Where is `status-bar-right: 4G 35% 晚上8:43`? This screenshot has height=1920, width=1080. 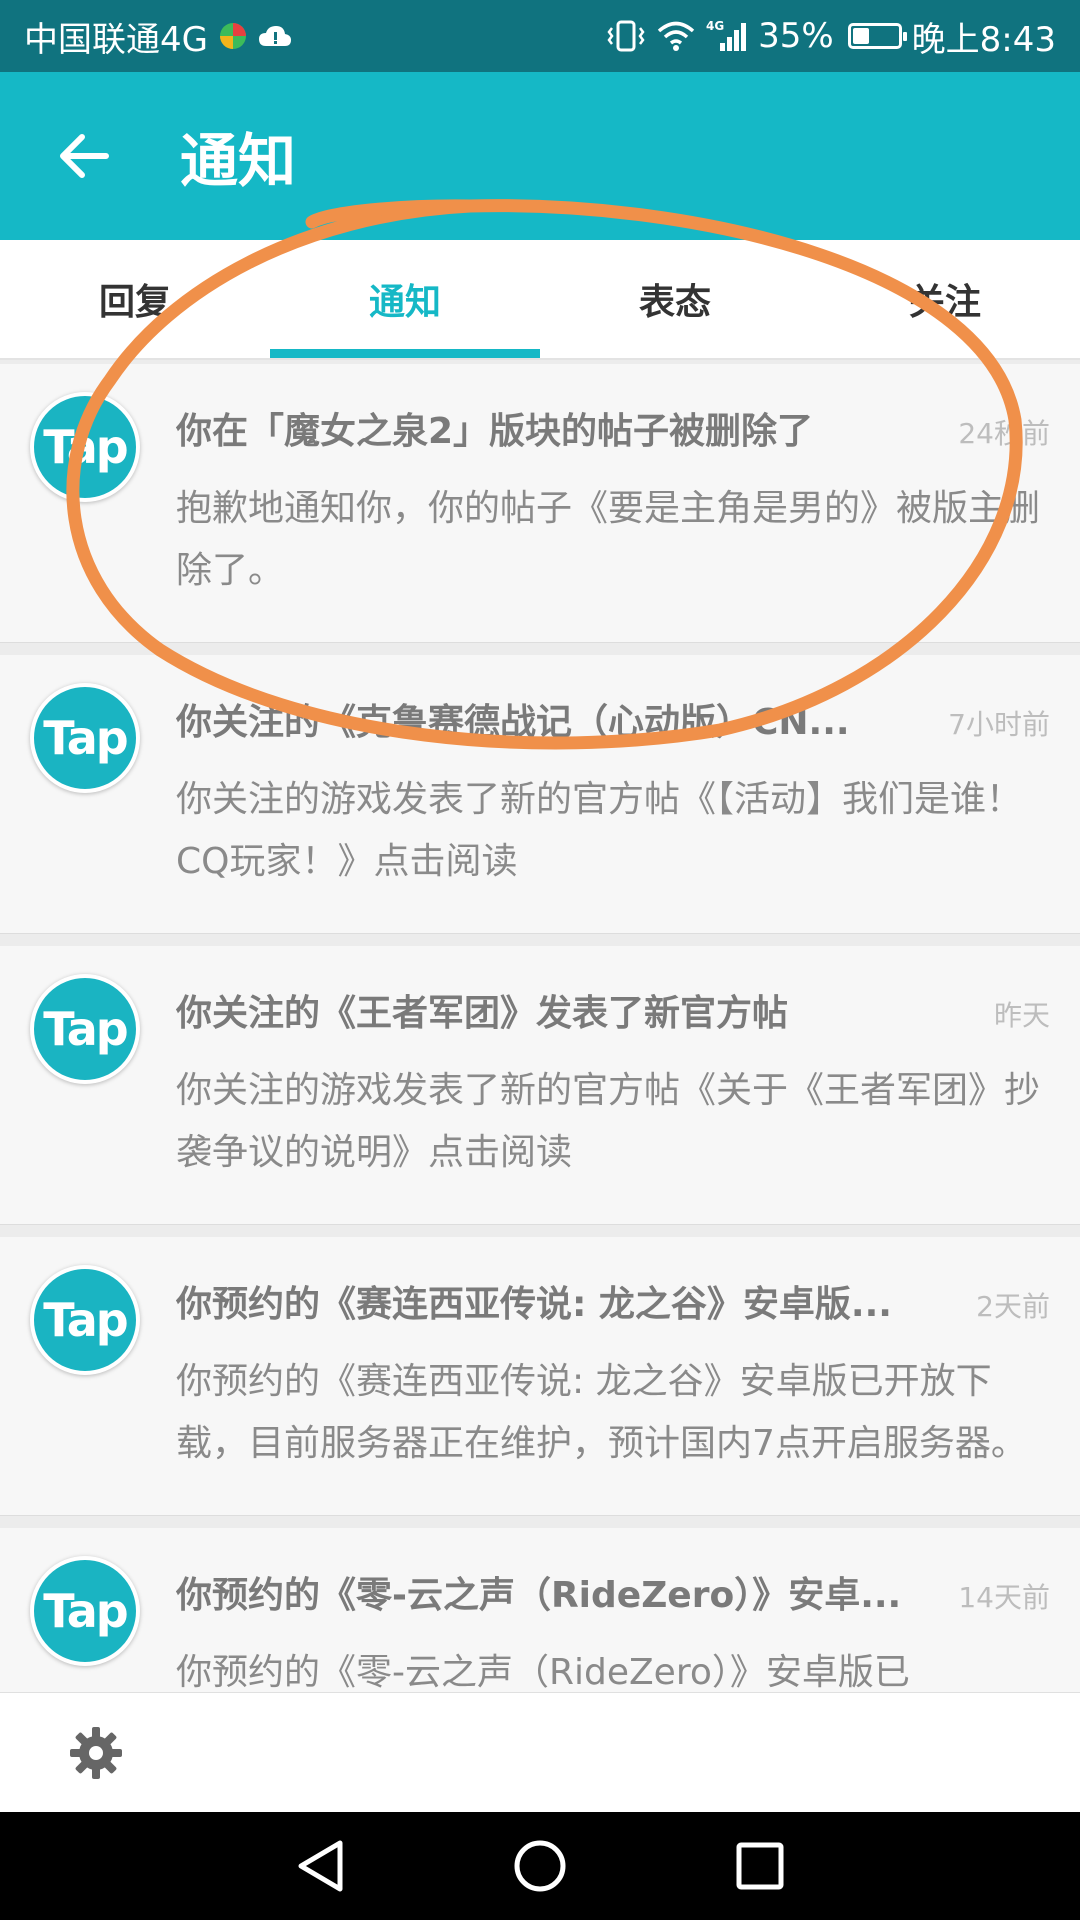
status-bar-right: 4G 35% 晚上8:43 is located at coordinates (831, 36).